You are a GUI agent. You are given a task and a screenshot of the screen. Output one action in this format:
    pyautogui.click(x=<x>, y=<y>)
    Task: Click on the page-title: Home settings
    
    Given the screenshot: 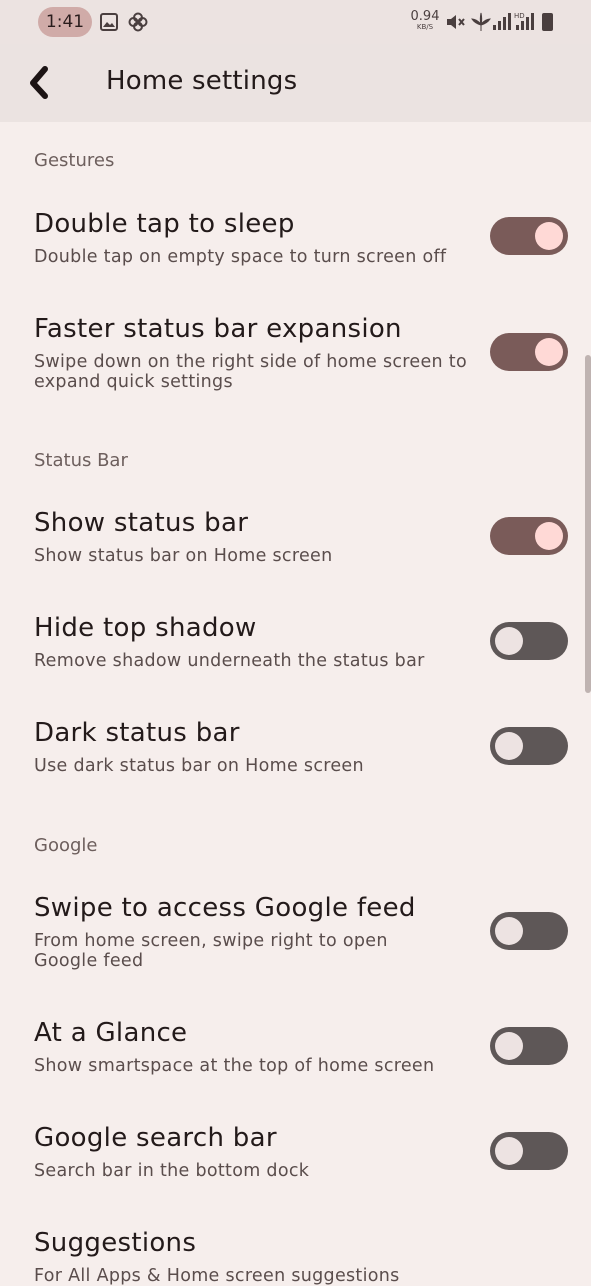 What is the action you would take?
    pyautogui.click(x=202, y=81)
    